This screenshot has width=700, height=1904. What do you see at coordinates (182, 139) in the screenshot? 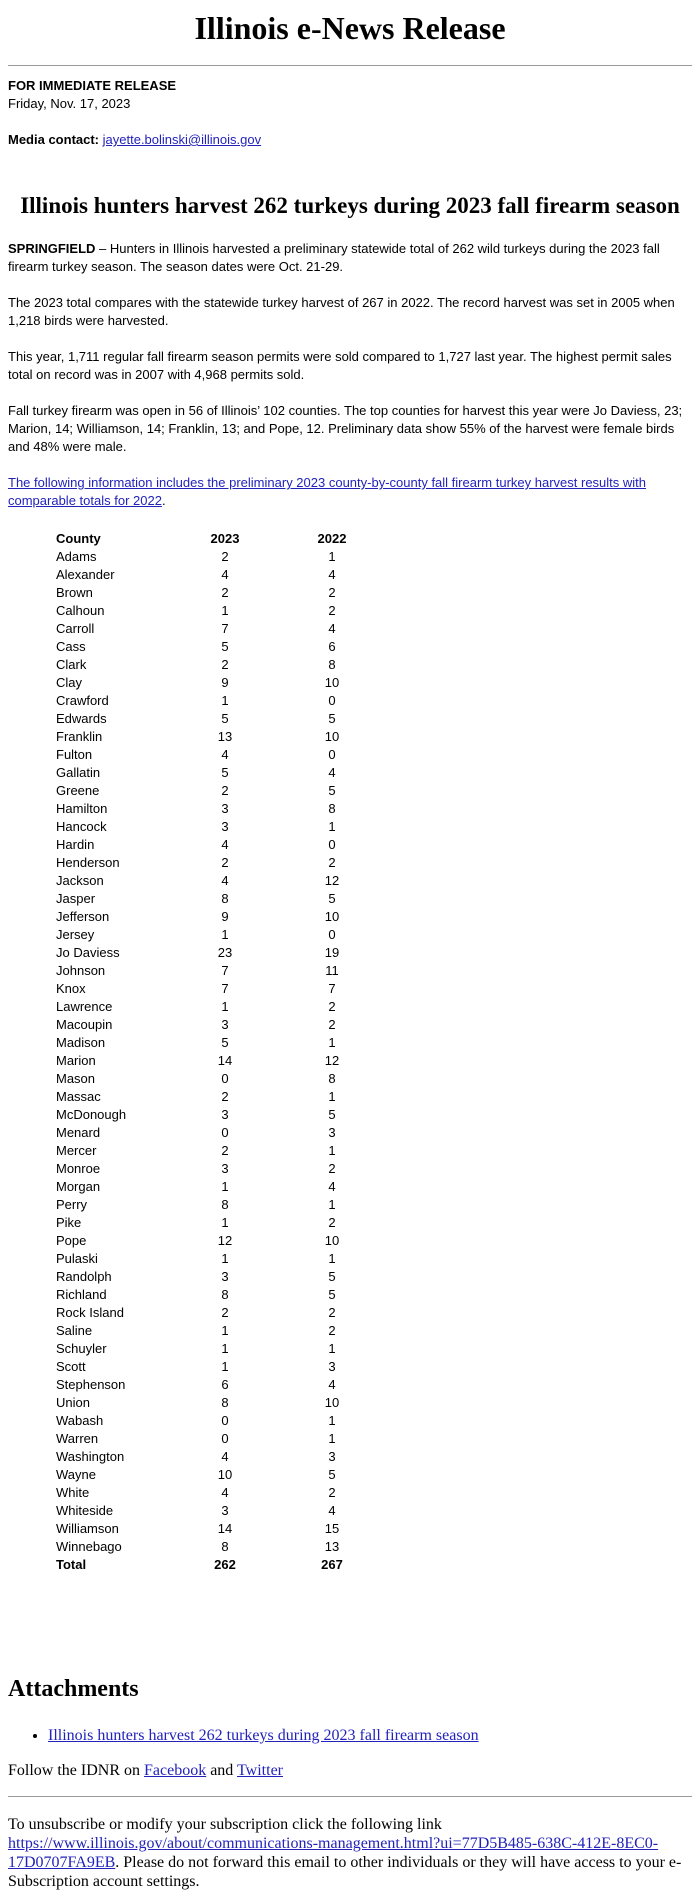
I see `media-contact-email-link: jayette.bolinski@illinois.gov` at bounding box center [182, 139].